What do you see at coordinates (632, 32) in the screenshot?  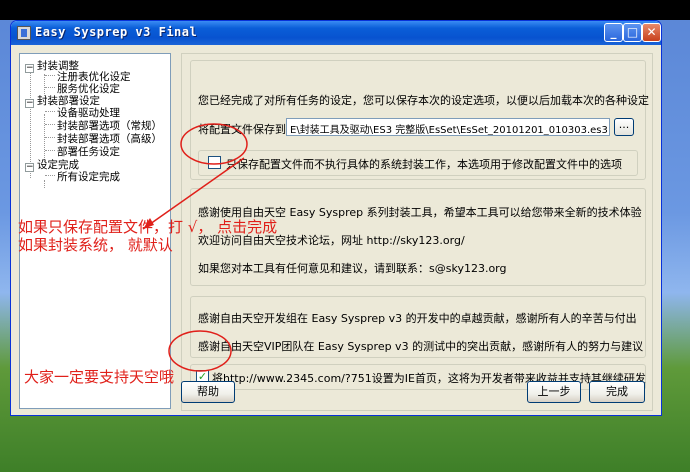 I see `maximize-button: □` at bounding box center [632, 32].